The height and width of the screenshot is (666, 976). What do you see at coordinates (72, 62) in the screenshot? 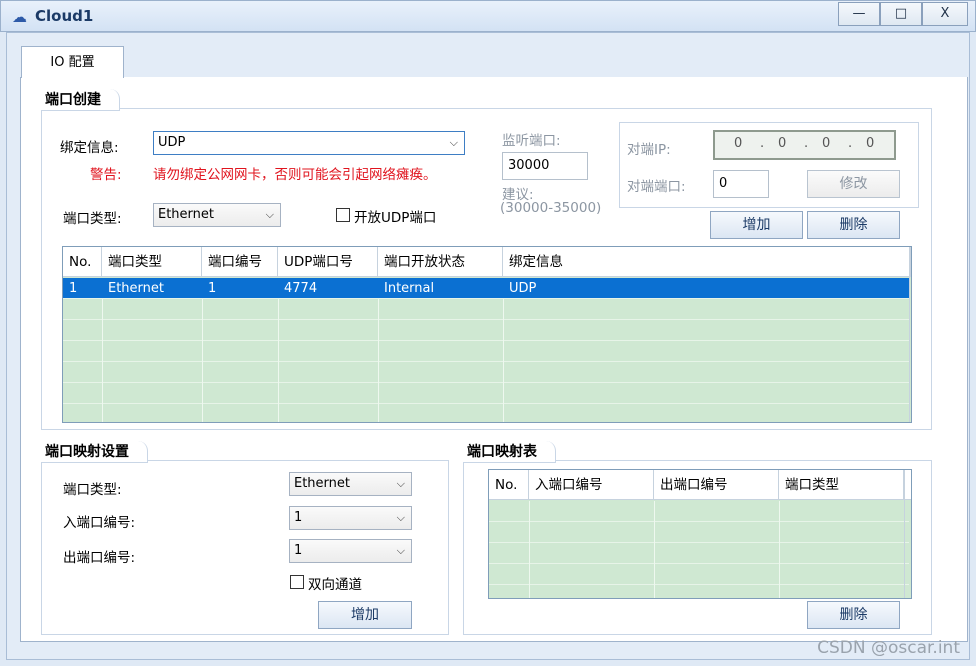
I see `tab-io-config: IO 配置` at bounding box center [72, 62].